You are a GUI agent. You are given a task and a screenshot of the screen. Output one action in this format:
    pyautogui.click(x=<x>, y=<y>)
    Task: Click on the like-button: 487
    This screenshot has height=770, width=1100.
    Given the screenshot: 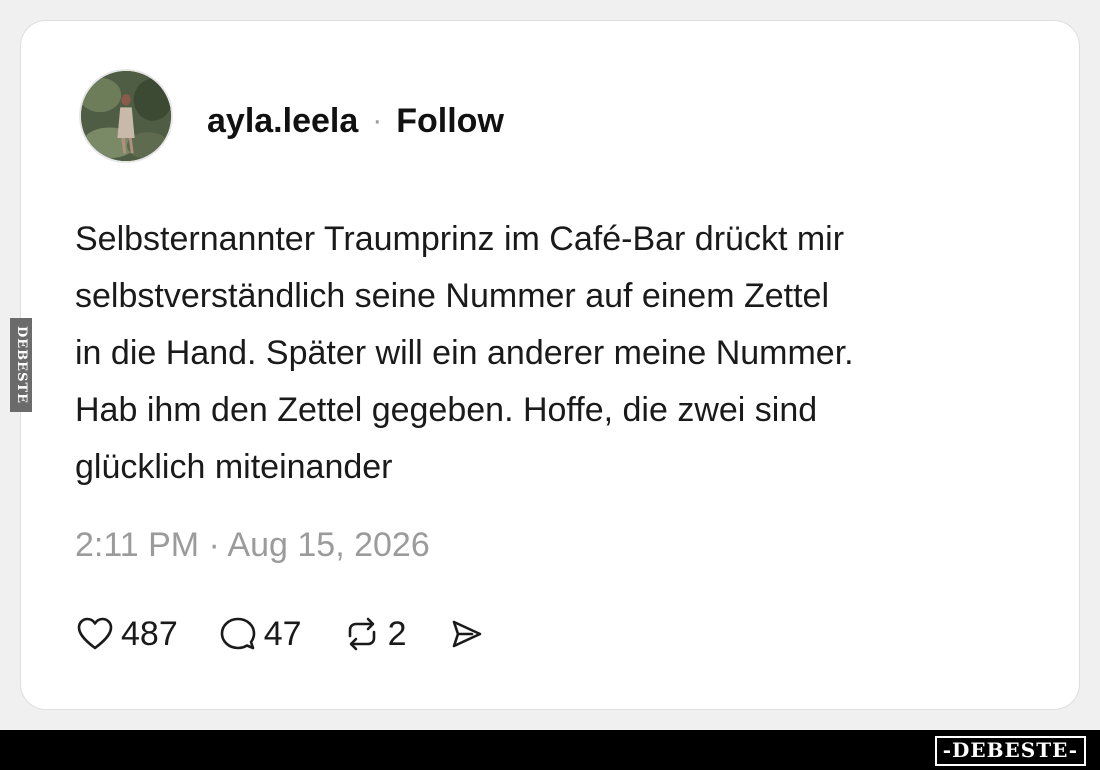 What is the action you would take?
    pyautogui.click(x=126, y=634)
    